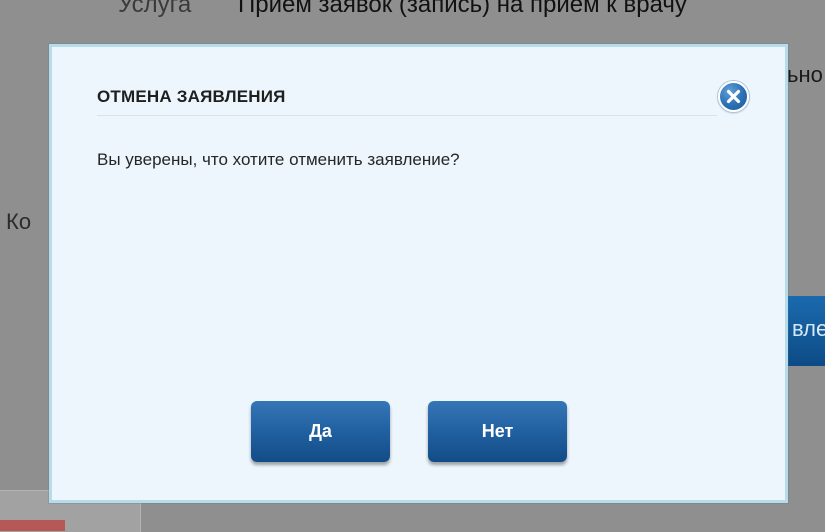 The image size is (825, 532). Describe the element at coordinates (320, 431) in the screenshot. I see `yes-button: Да` at that location.